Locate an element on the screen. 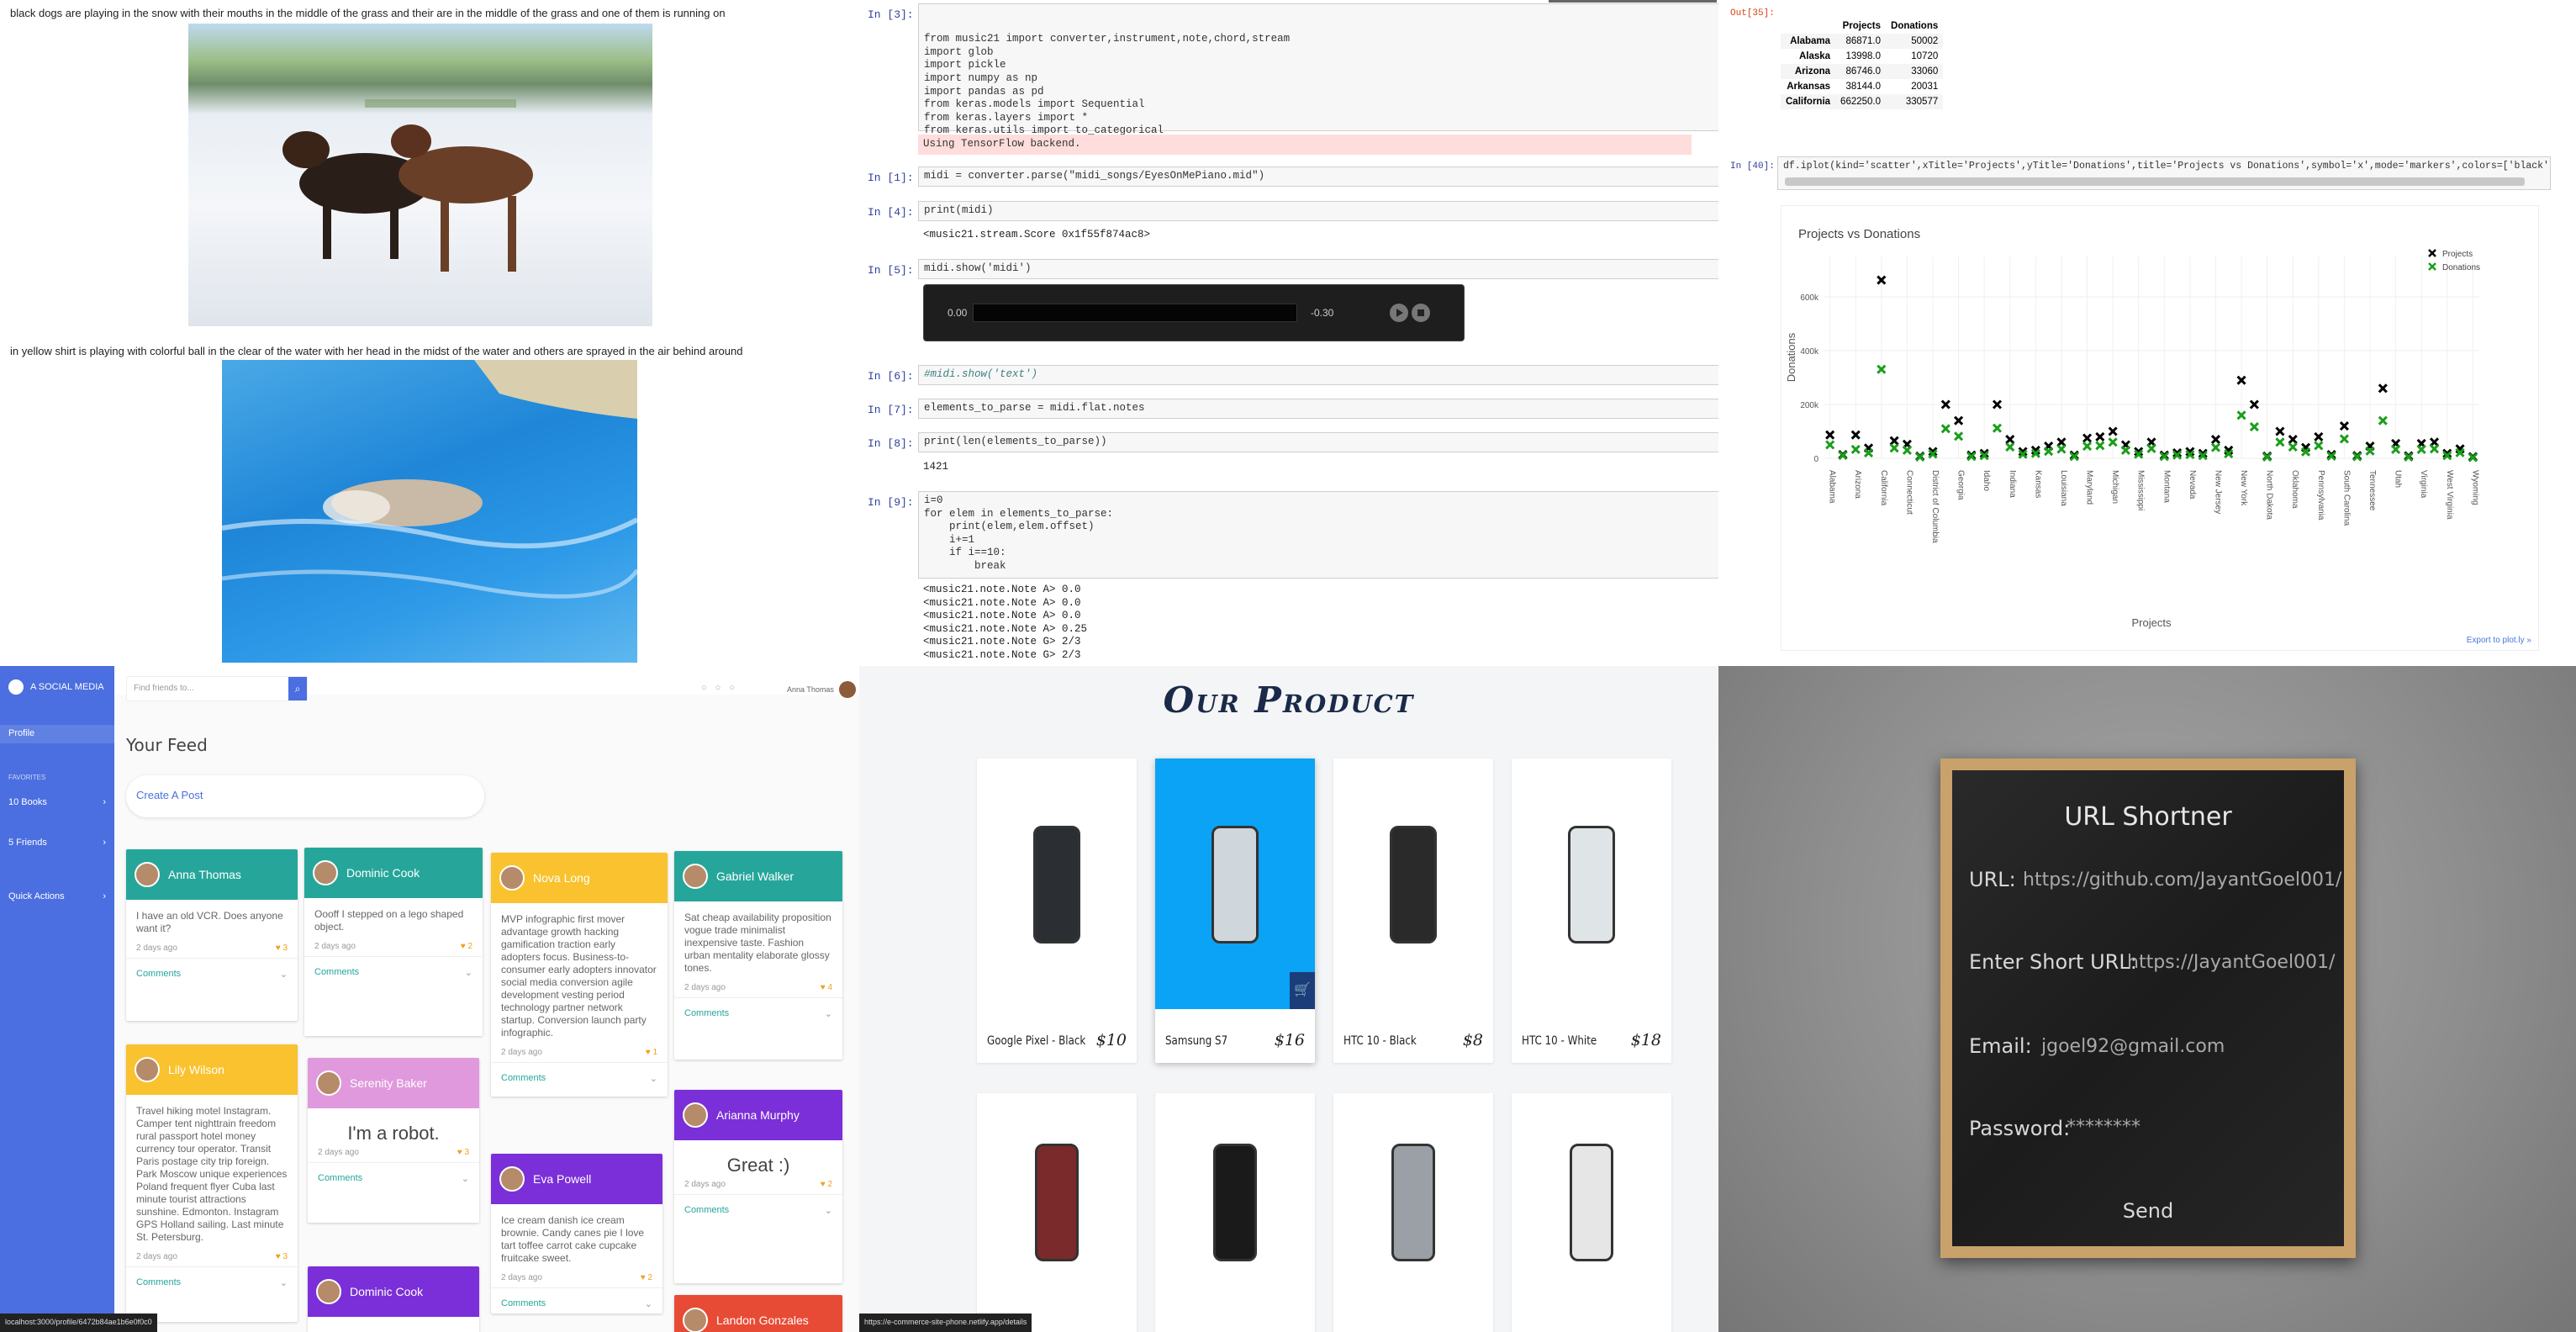 This screenshot has height=1332, width=2576. code-line: break is located at coordinates (965, 566).